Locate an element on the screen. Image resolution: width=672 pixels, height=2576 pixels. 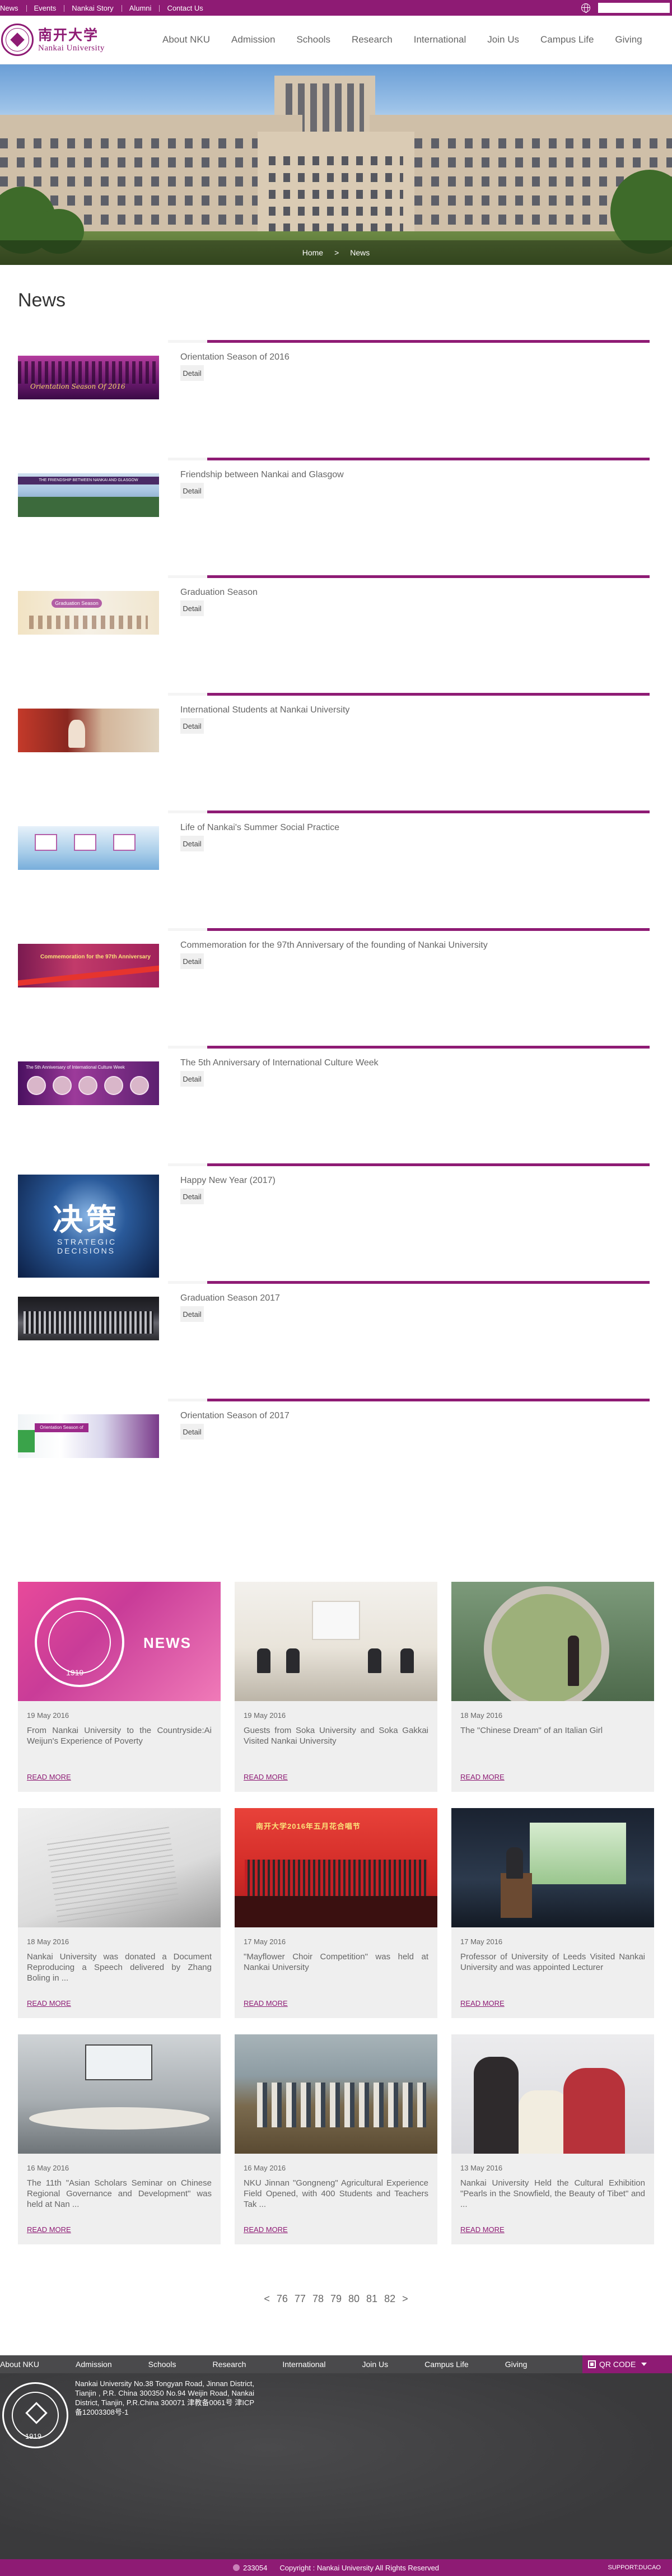
qr-code-label: QR CODE is located at coordinates (618, 2364).